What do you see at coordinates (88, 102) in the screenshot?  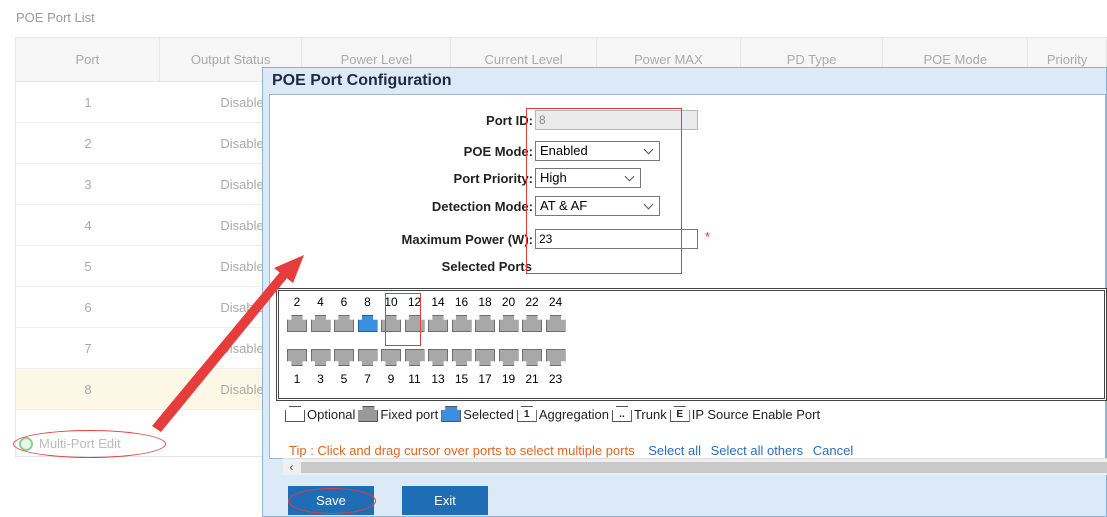 I see `cell-port: 1` at bounding box center [88, 102].